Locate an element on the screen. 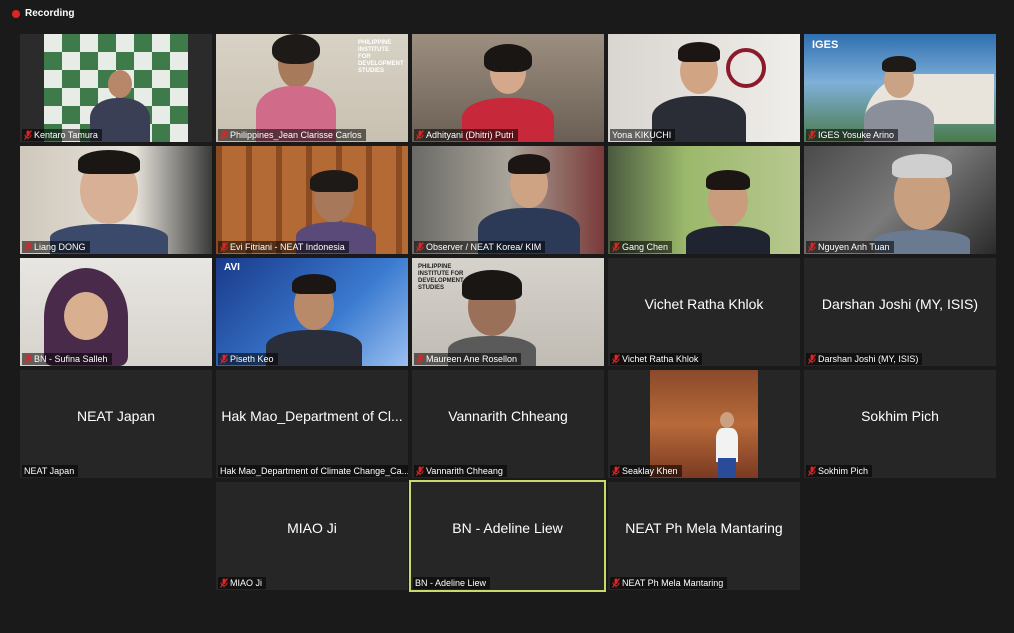  participant-label: Vannarith Chheang is located at coordinates (460, 471).